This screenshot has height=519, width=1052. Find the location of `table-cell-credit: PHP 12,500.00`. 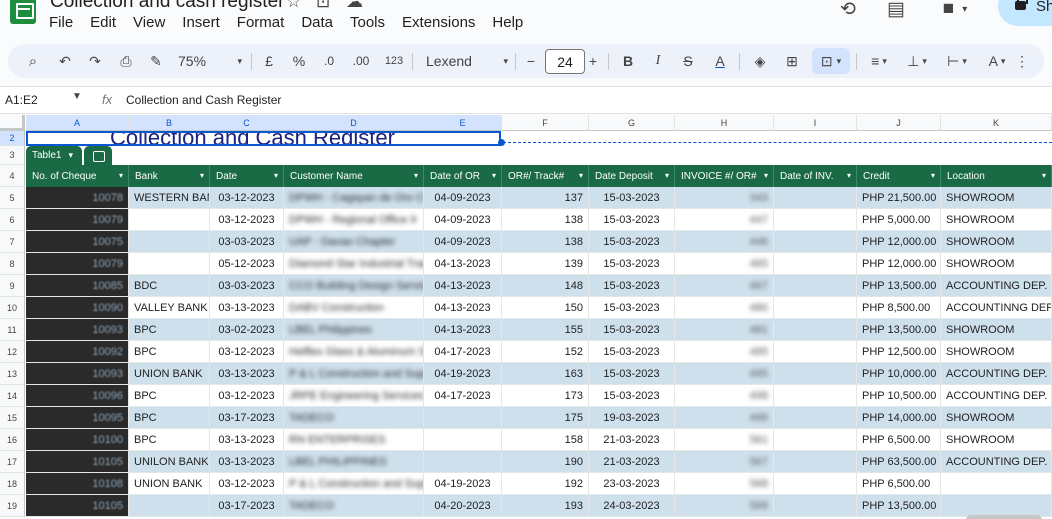

table-cell-credit: PHP 12,500.00 is located at coordinates (899, 352).